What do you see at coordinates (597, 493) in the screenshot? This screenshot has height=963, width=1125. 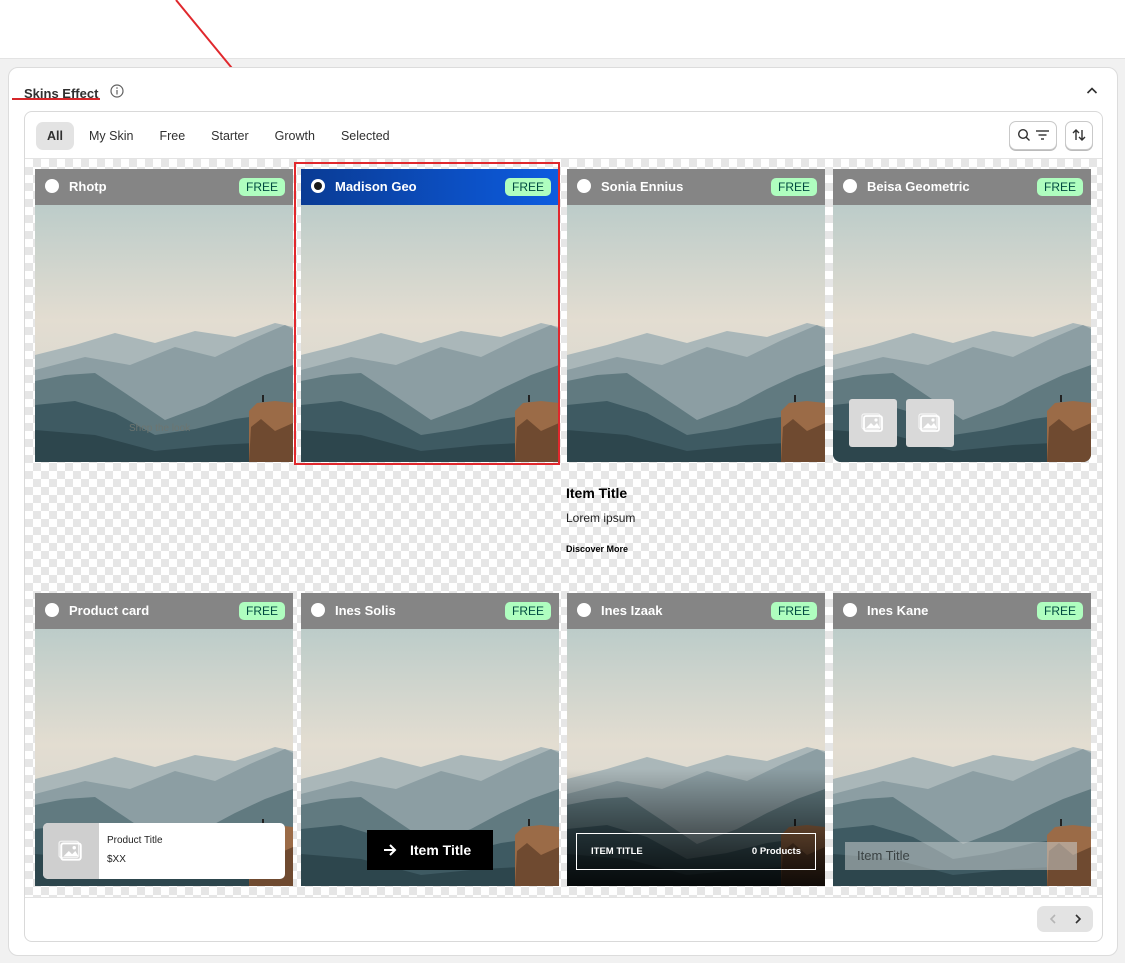 I see `item-title: Item Title` at bounding box center [597, 493].